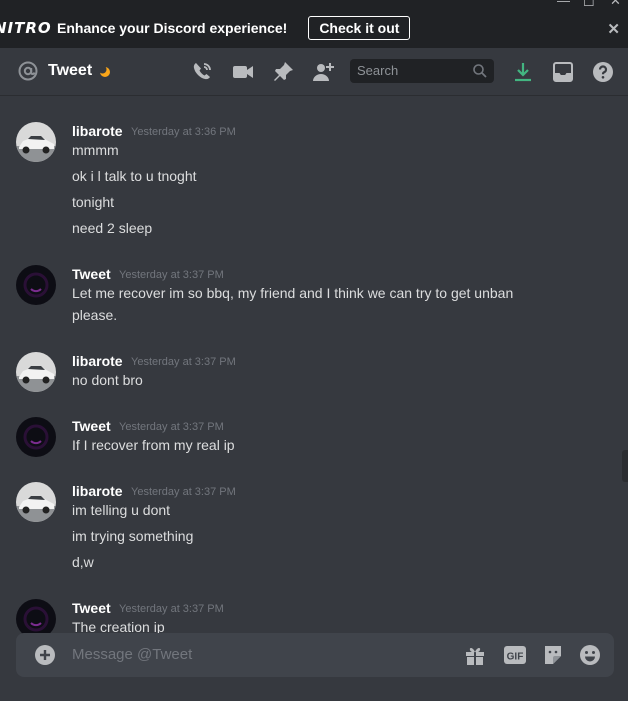 Image resolution: width=628 pixels, height=701 pixels. I want to click on search-icon, so click(480, 73).